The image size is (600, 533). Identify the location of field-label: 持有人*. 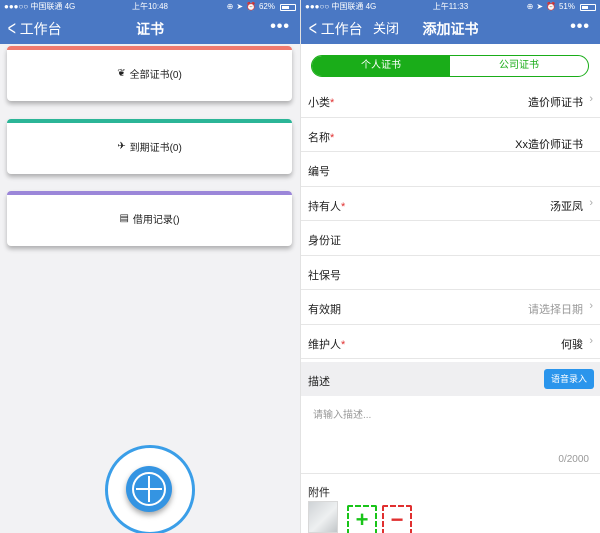
(326, 206).